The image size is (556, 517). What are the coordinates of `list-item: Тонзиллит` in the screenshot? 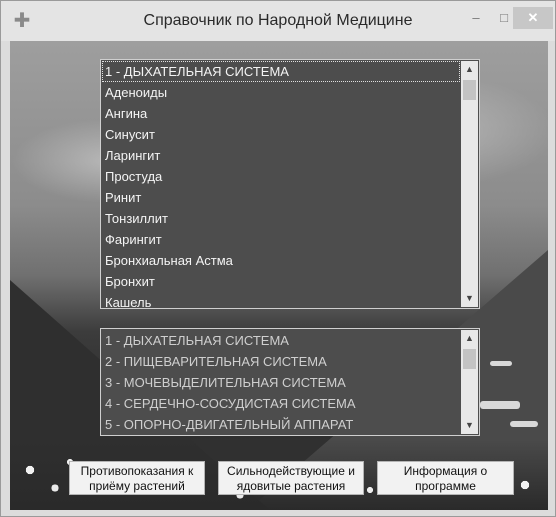 It's located at (281, 218).